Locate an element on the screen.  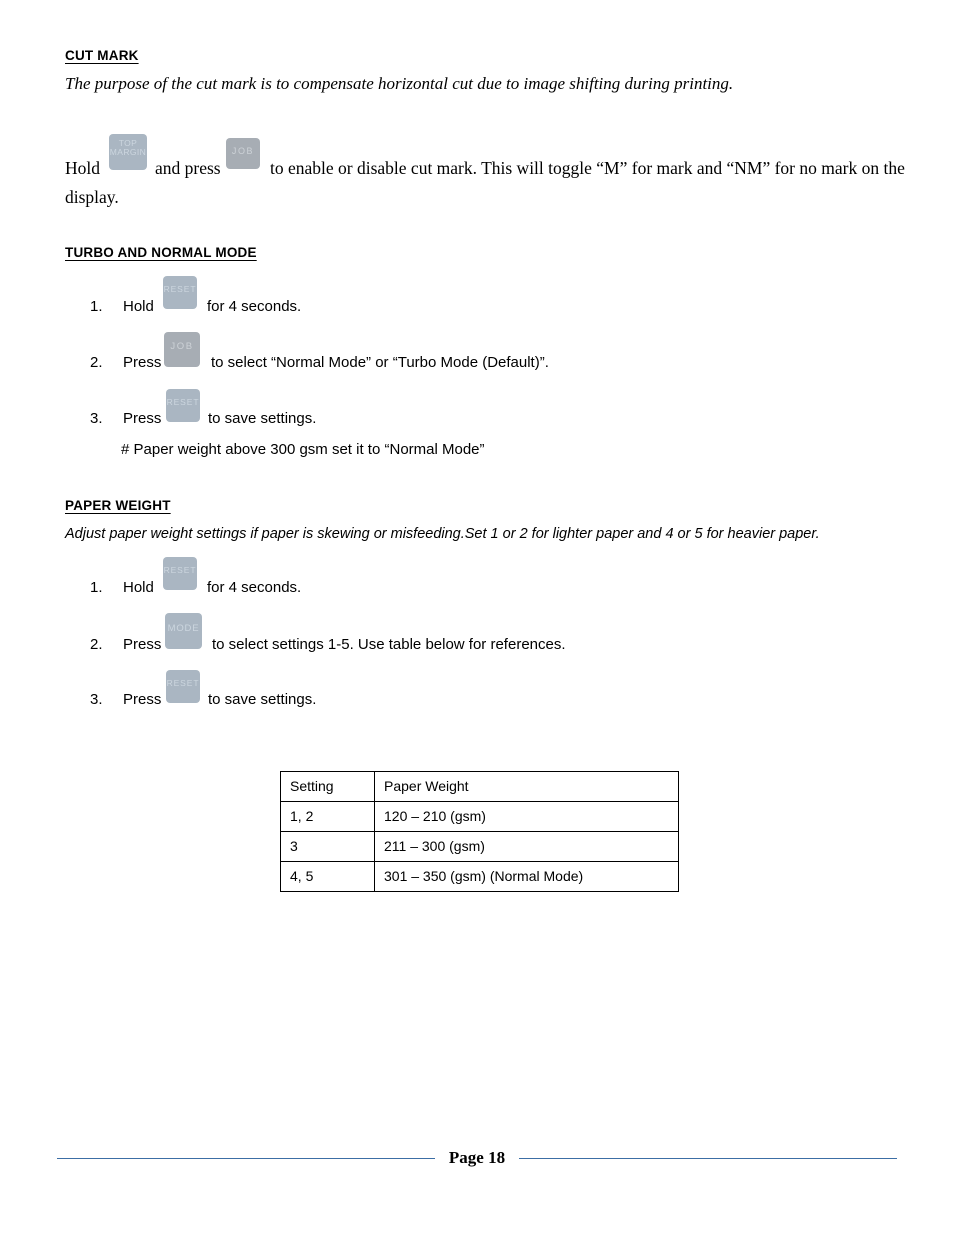
key-reset-paper-weight-step-3: RESET is located at coordinates (183, 686).